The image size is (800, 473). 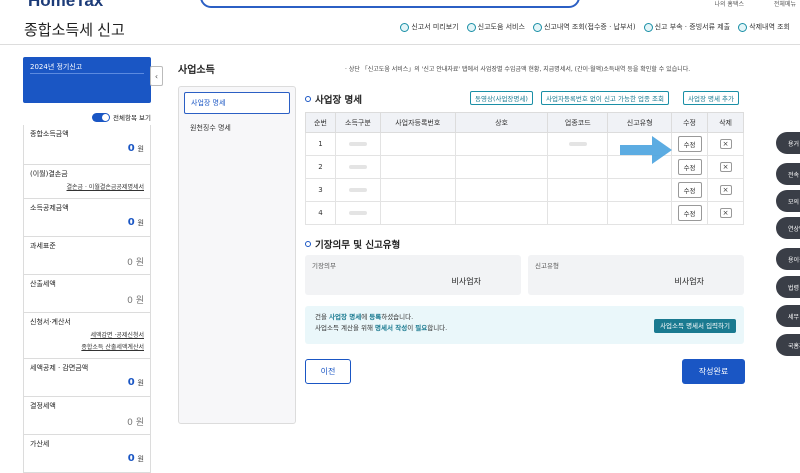 What do you see at coordinates (466, 281) in the screenshot?
I see `duty-value: 비사업자` at bounding box center [466, 281].